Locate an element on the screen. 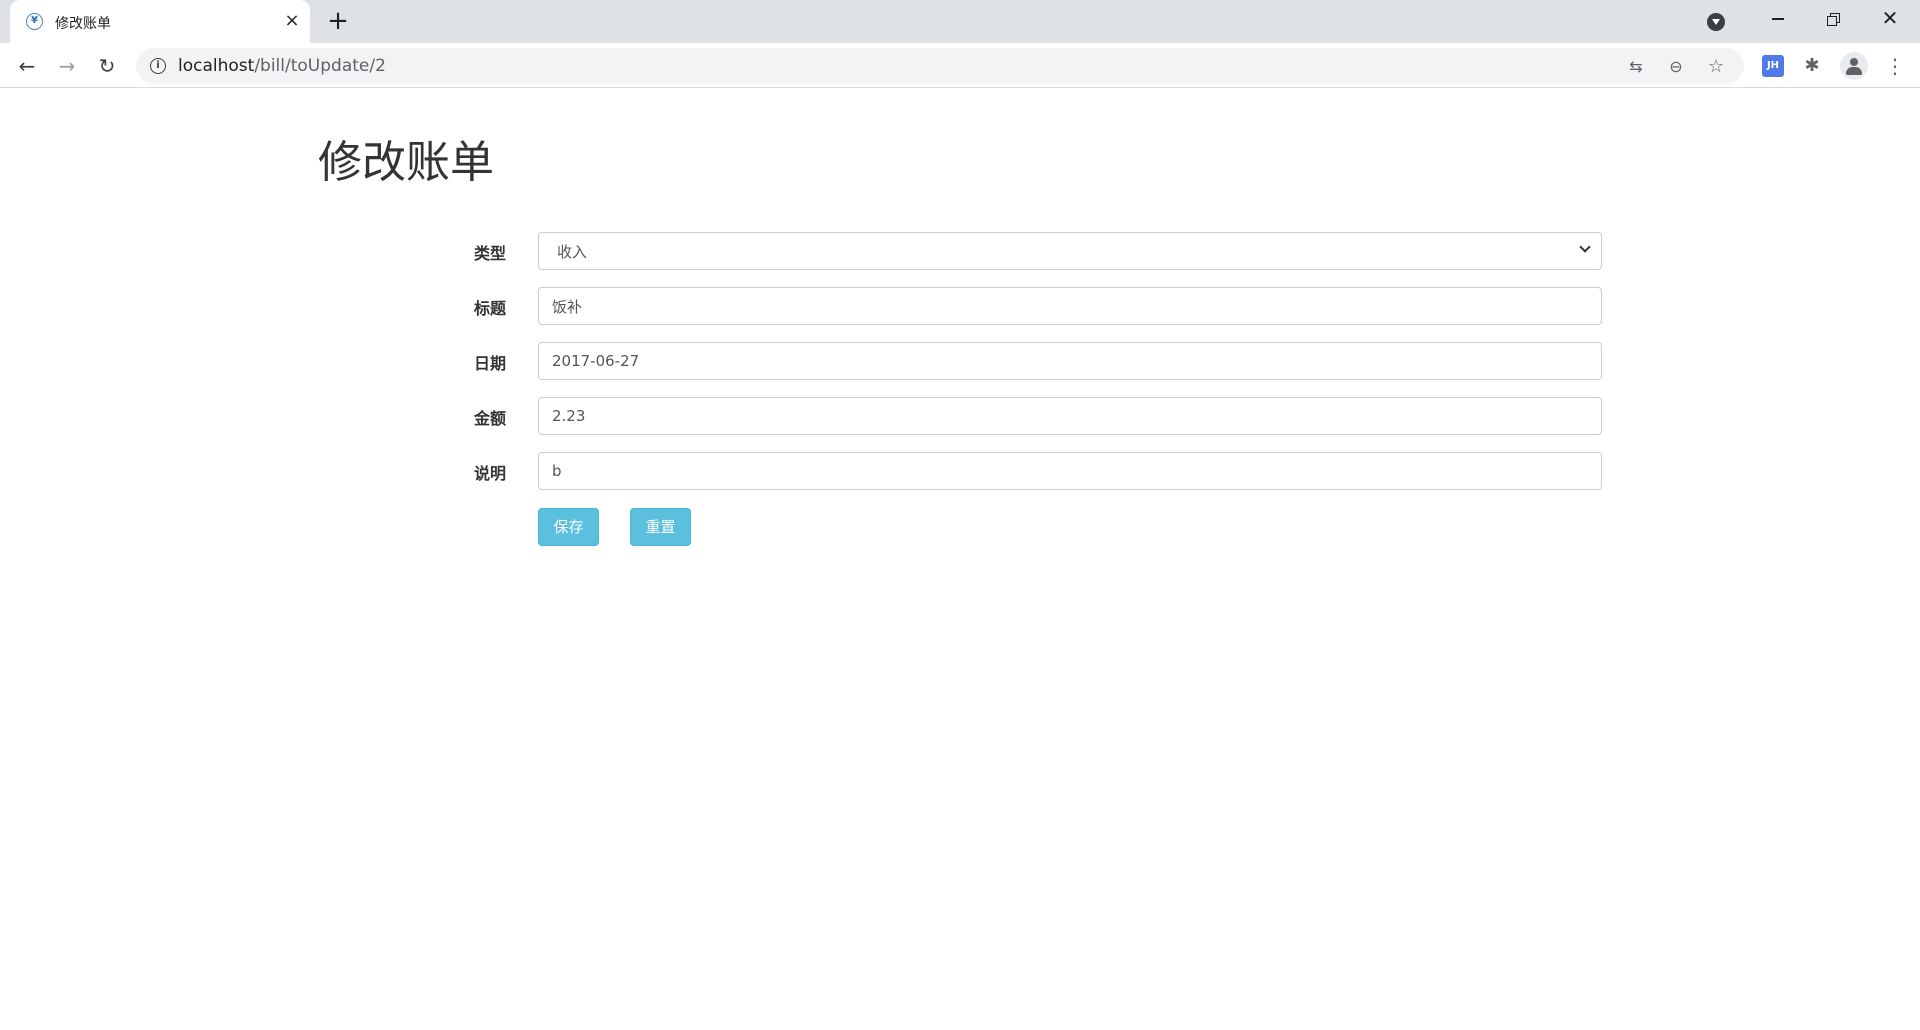 The width and height of the screenshot is (1920, 1030). date-input is located at coordinates (1070, 361).